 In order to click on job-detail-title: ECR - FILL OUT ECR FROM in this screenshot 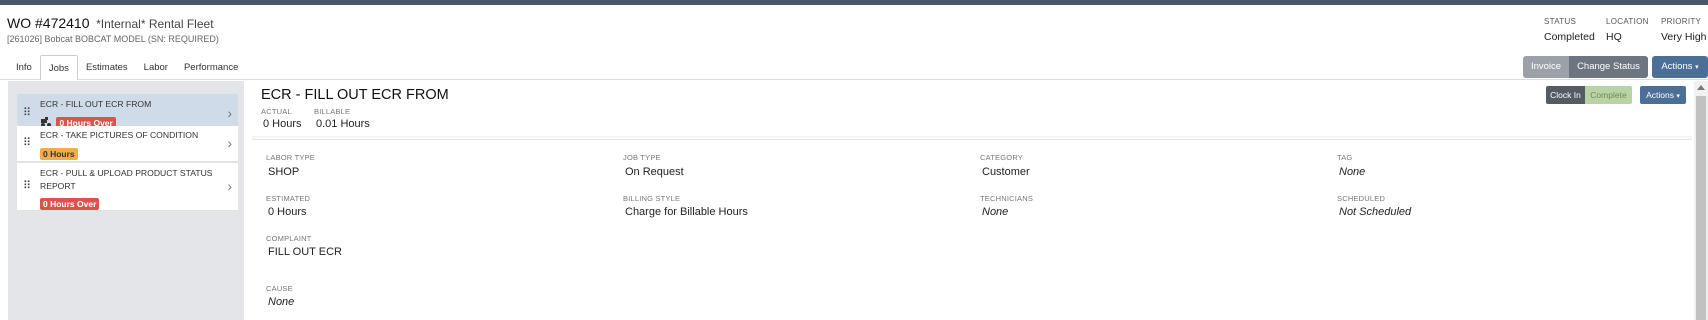, I will do `click(355, 95)`.